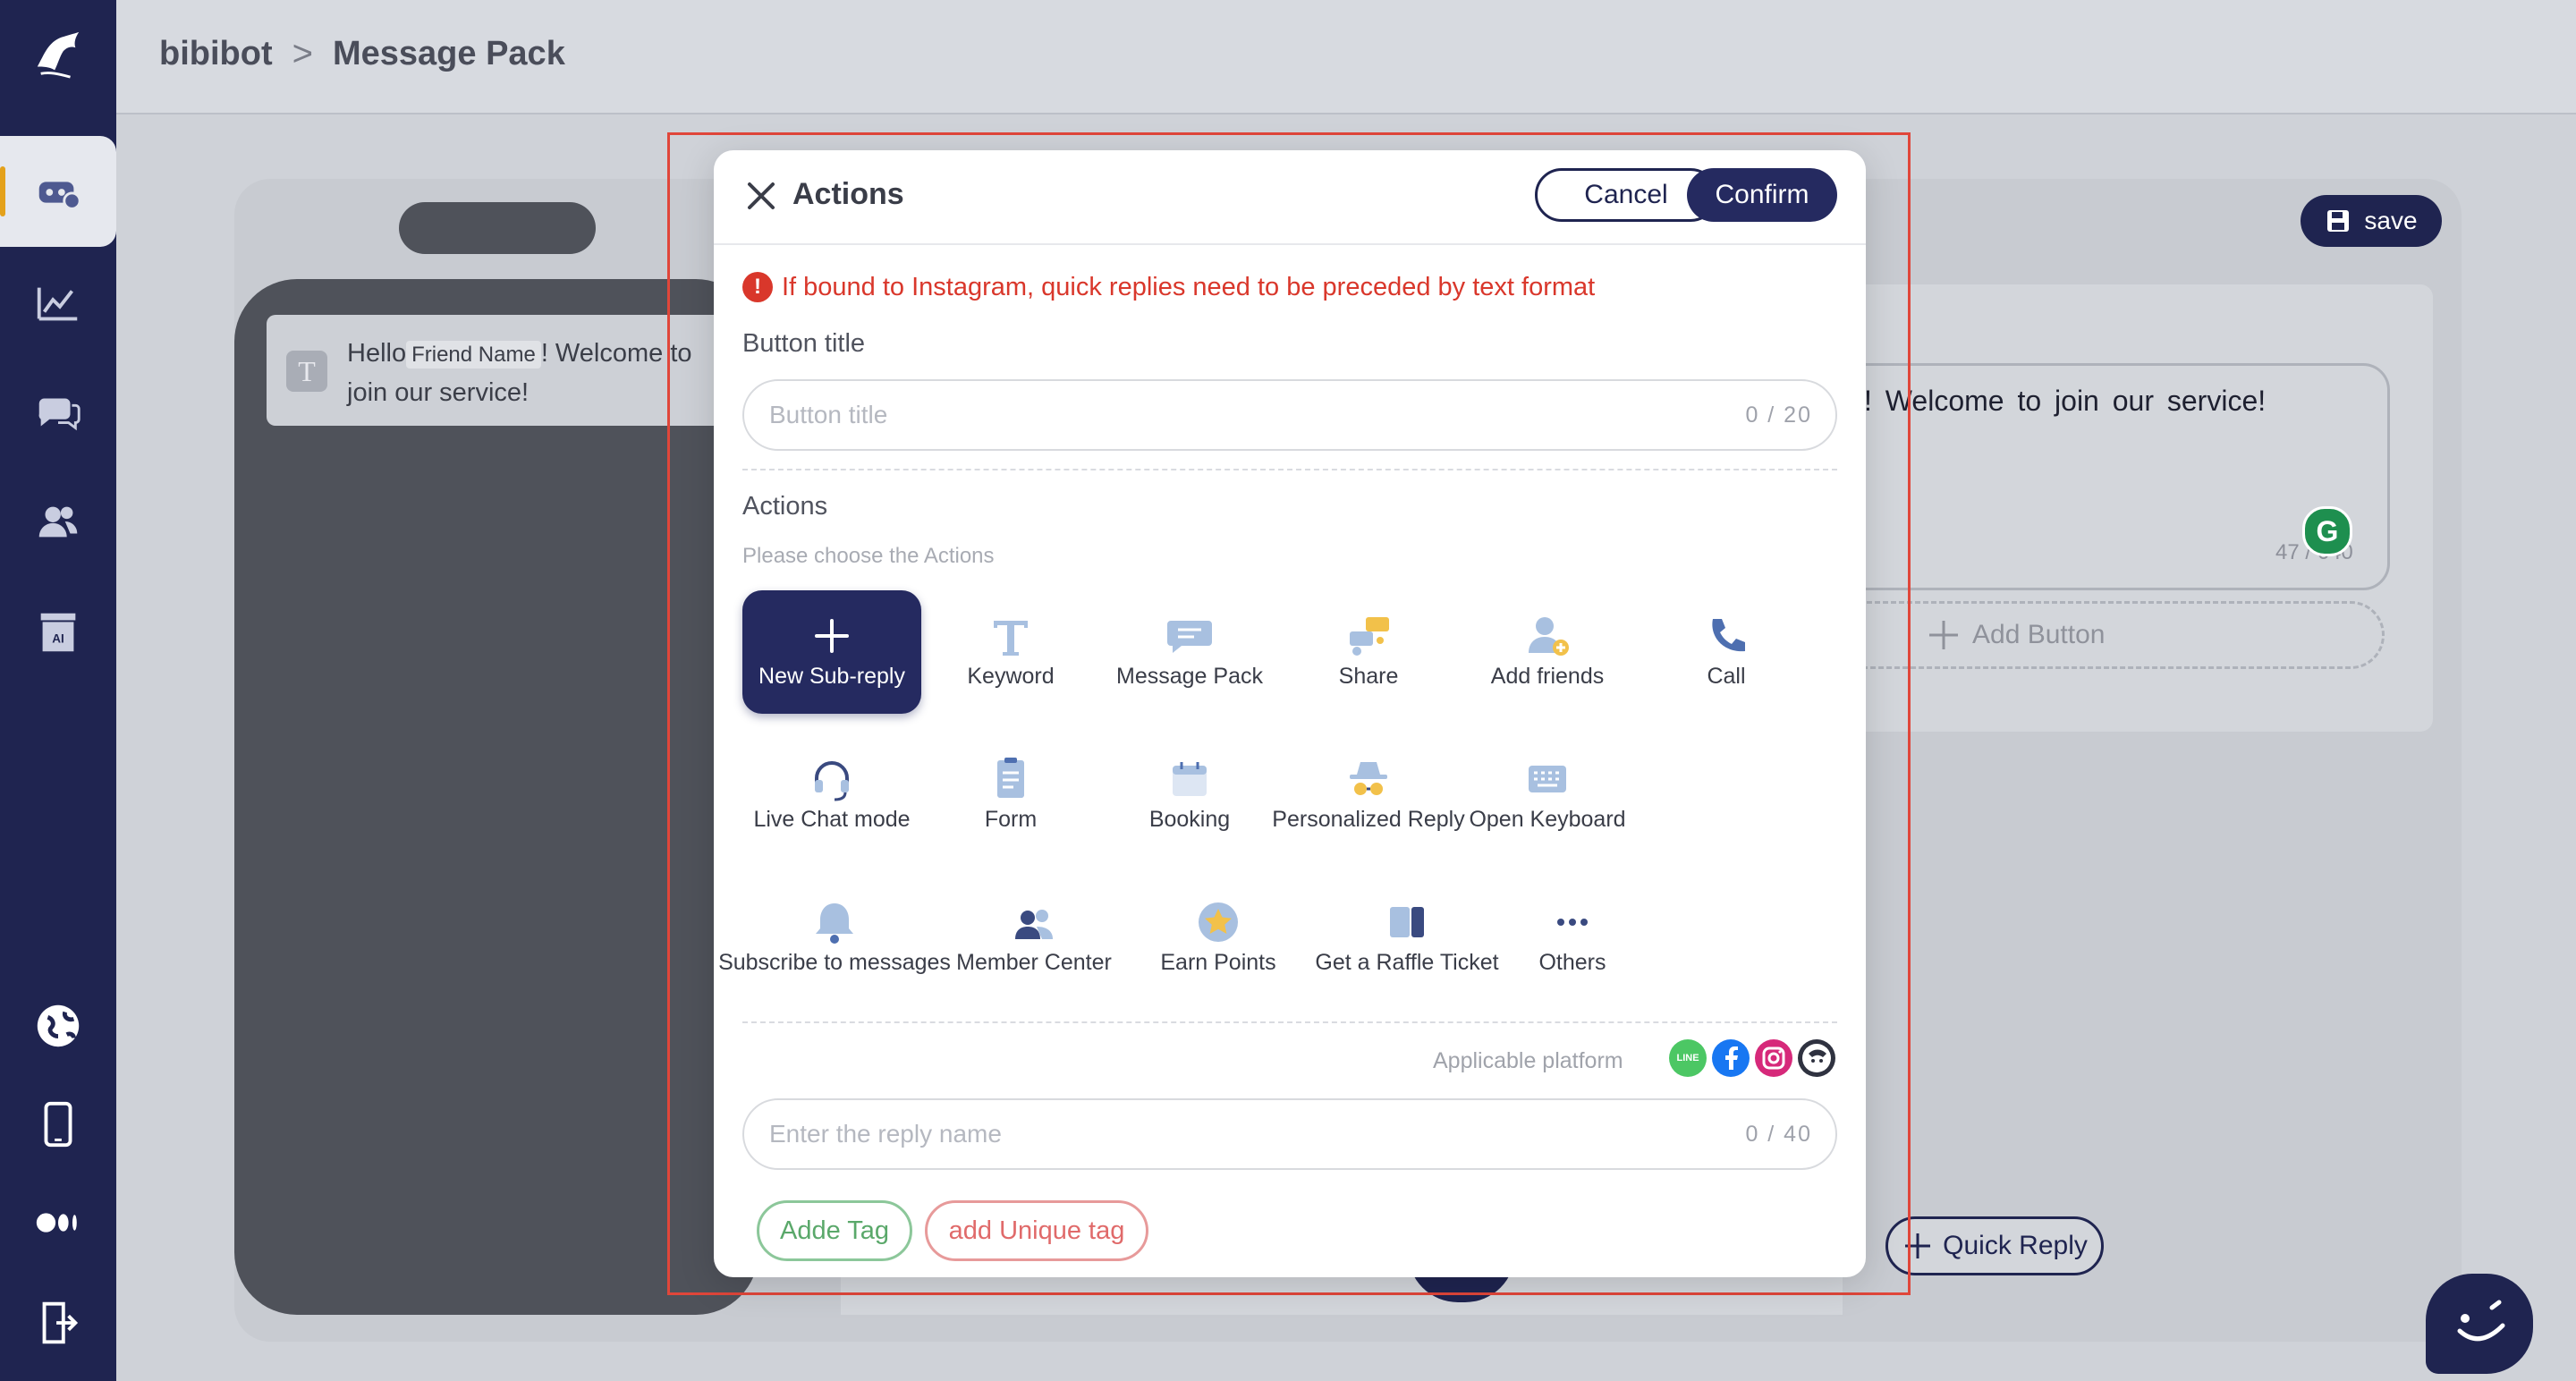  I want to click on action-label: Live Chat mode, so click(832, 819).